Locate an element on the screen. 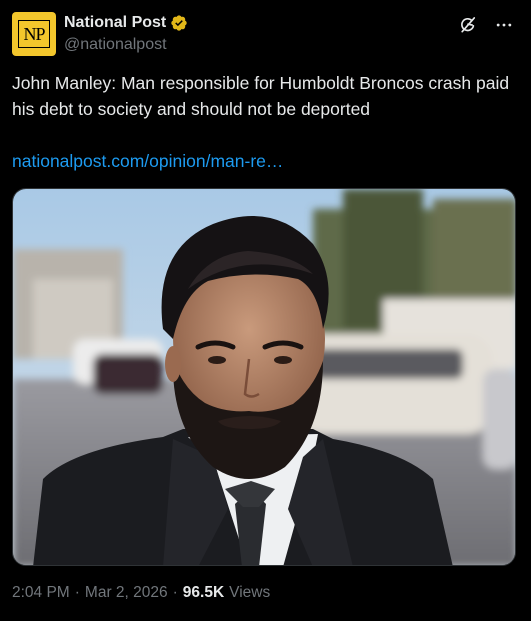 This screenshot has width=531, height=621. views-count: 96.5K is located at coordinates (203, 593).